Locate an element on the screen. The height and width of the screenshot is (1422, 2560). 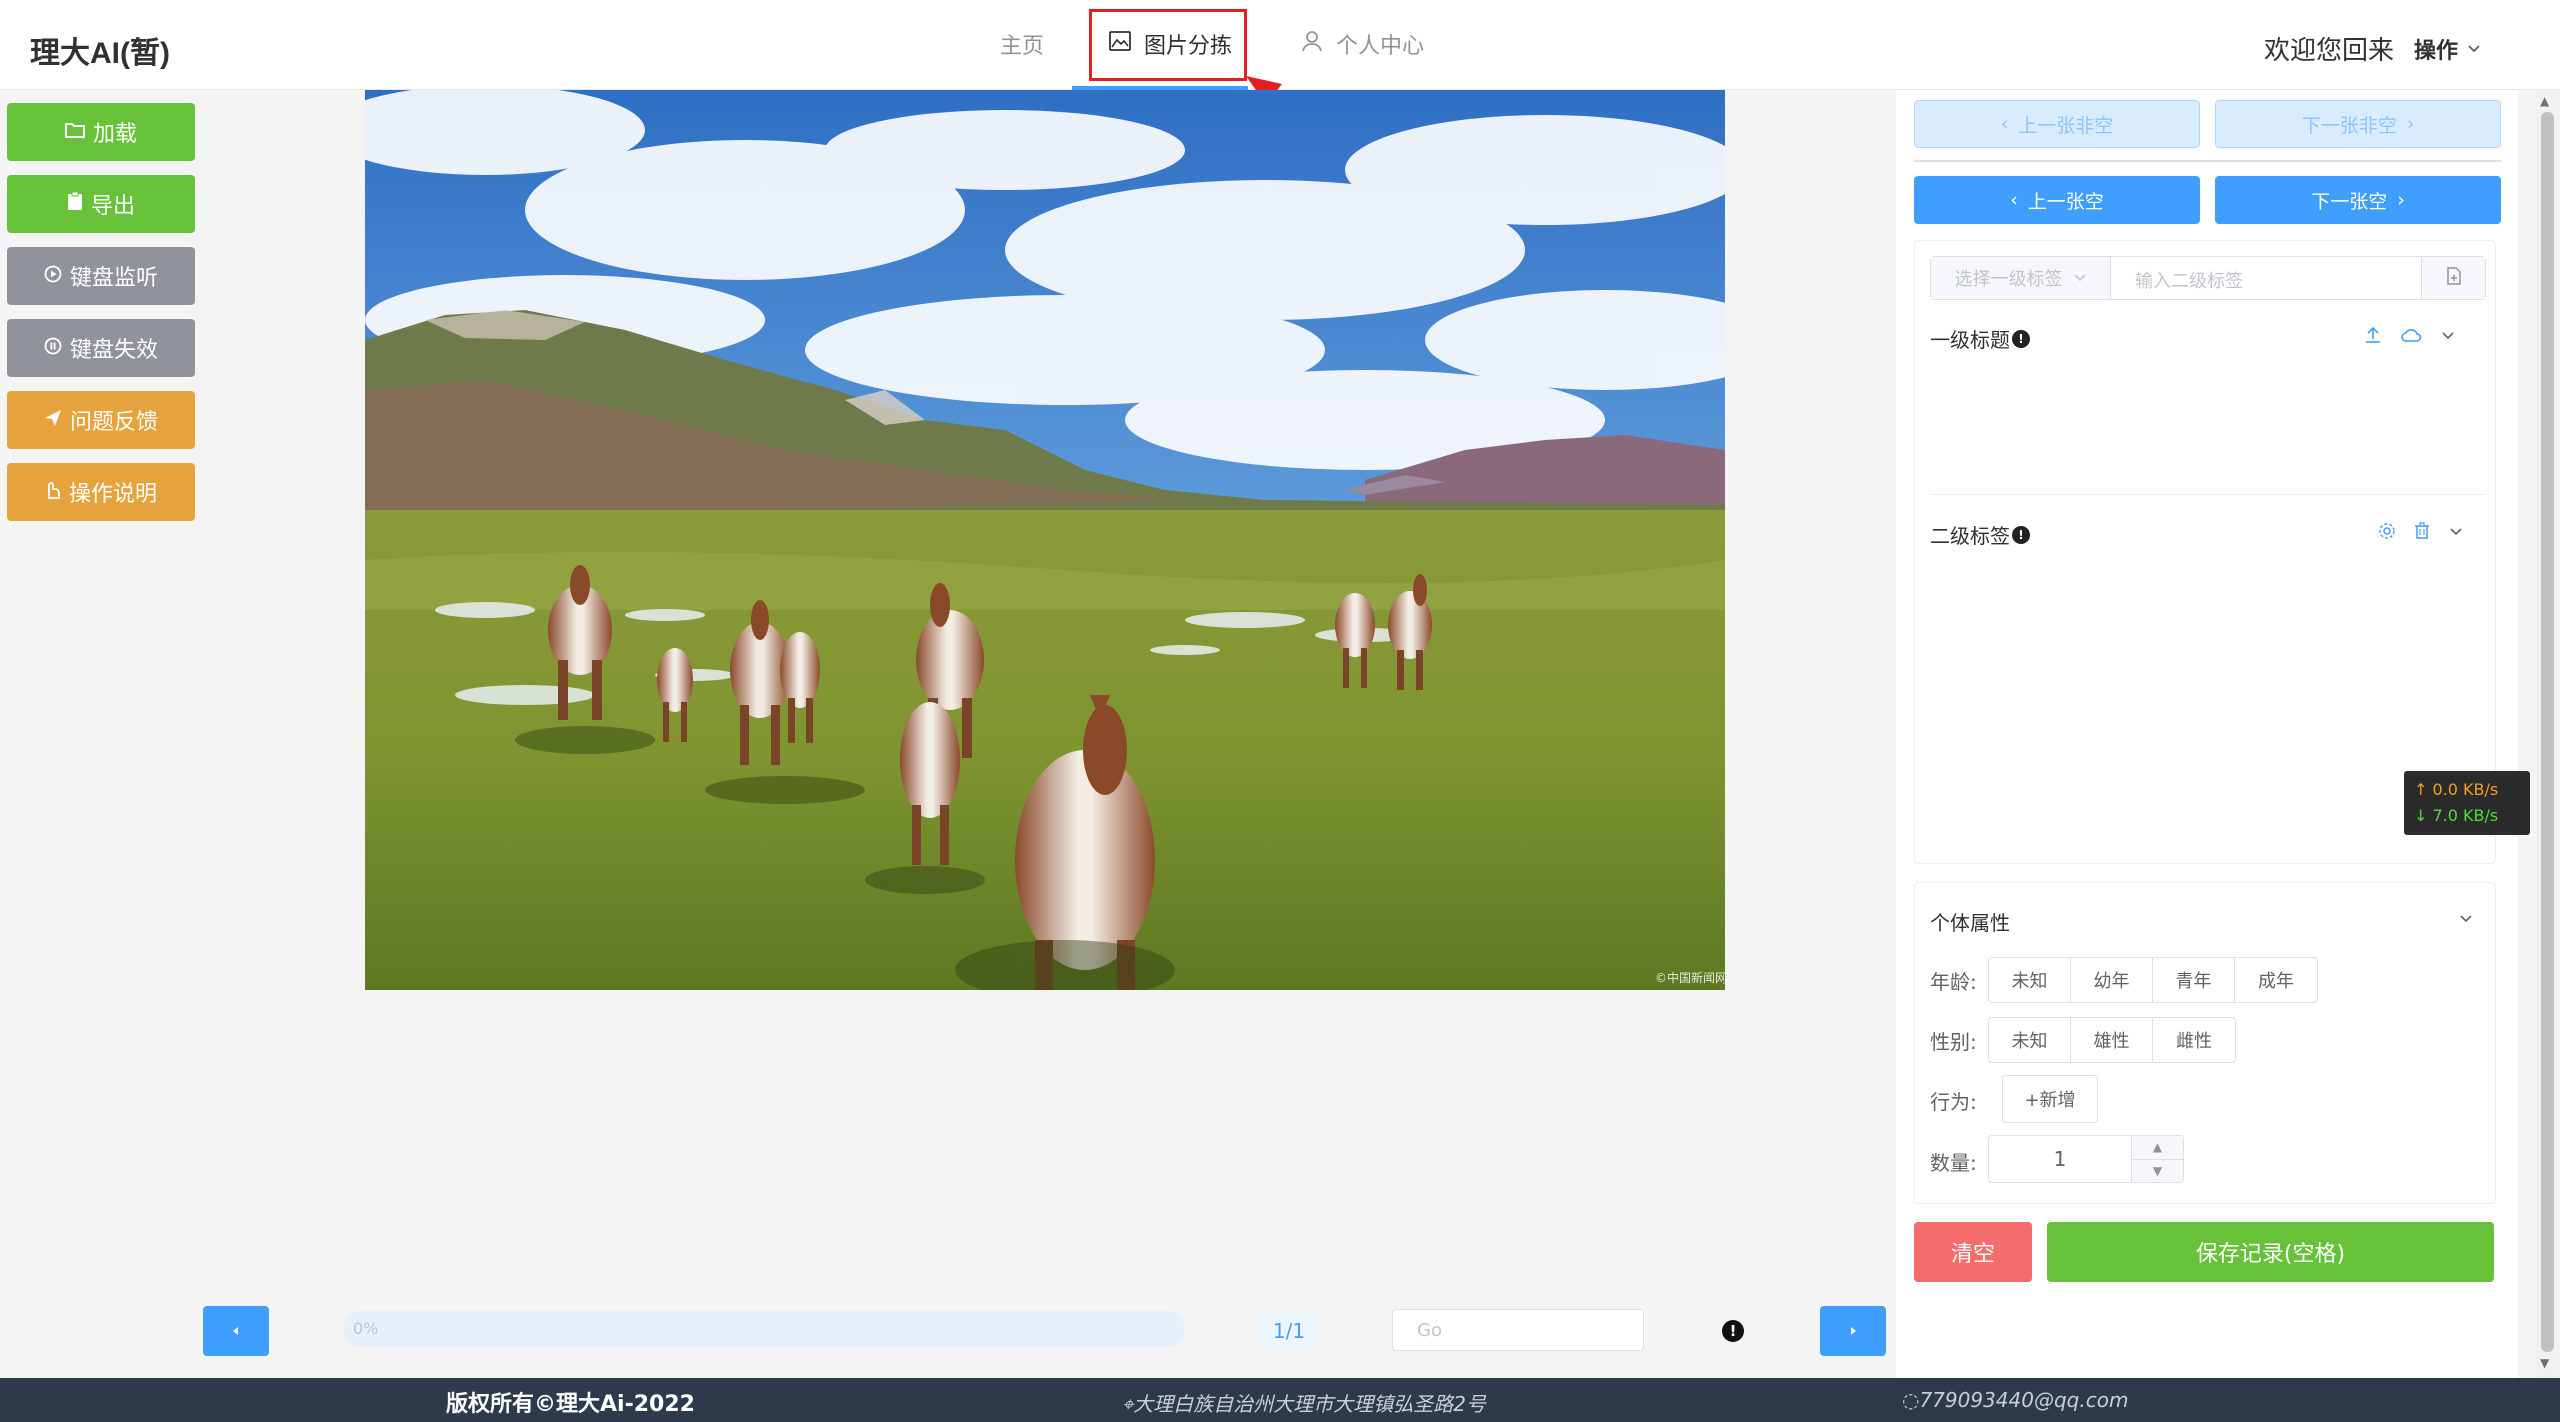
keyboard-disable-button: 键盘失效 is located at coordinates (101, 348).